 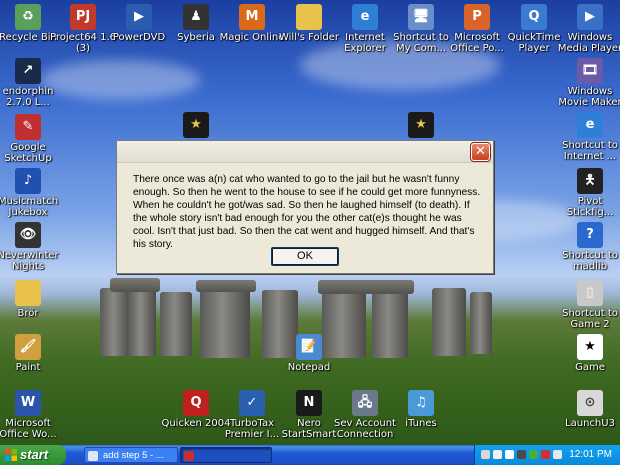 I want to click on desktop-icon-paint: 🖌 Paint, so click(x=32, y=353).